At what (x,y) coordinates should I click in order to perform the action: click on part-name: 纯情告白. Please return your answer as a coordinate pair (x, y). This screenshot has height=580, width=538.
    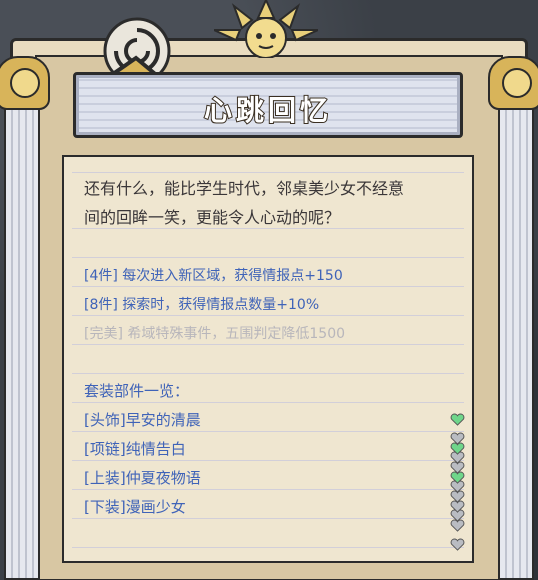
    Looking at the image, I should click on (155, 449).